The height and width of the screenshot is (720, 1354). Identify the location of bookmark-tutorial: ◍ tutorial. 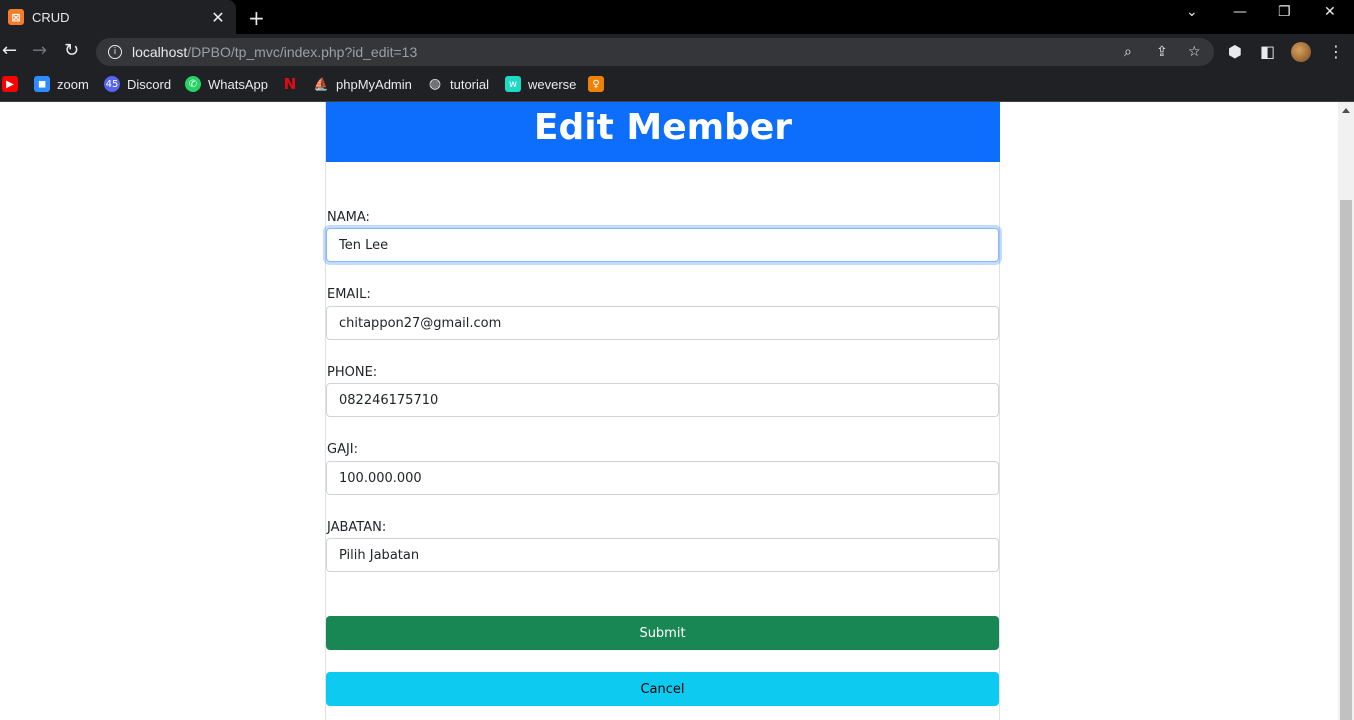
(458, 84).